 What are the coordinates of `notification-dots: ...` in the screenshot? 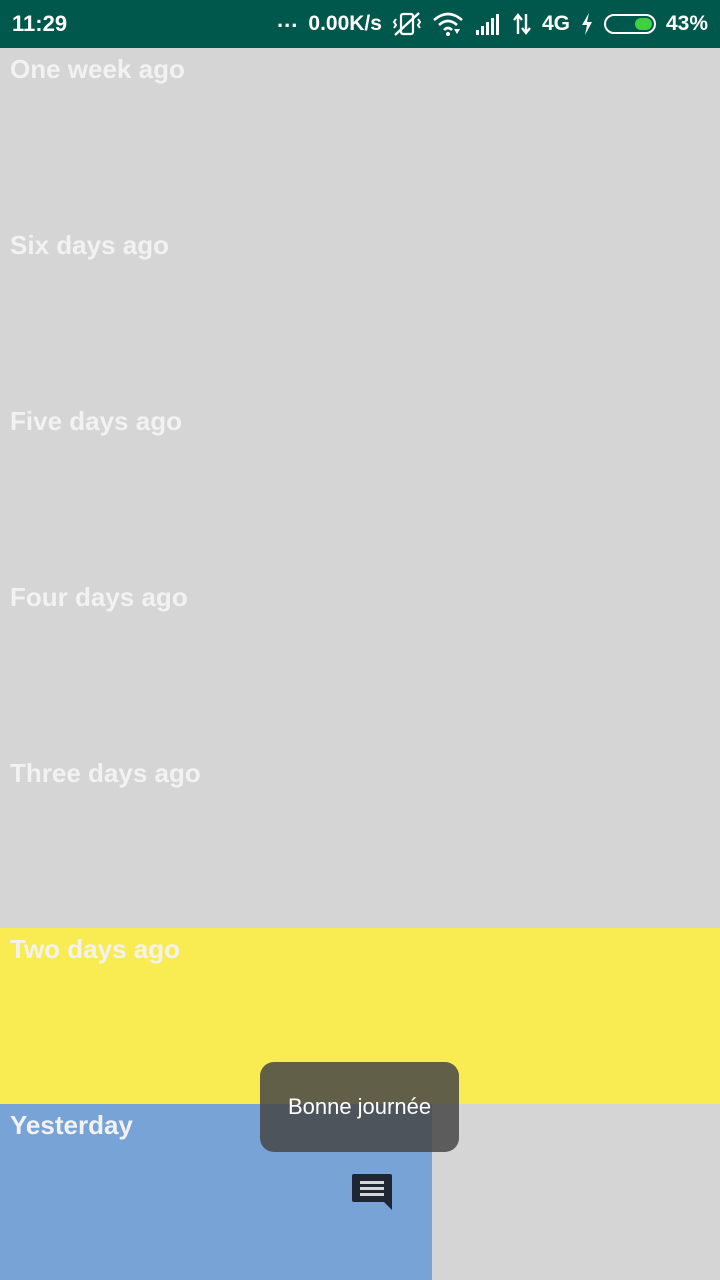 It's located at (288, 19).